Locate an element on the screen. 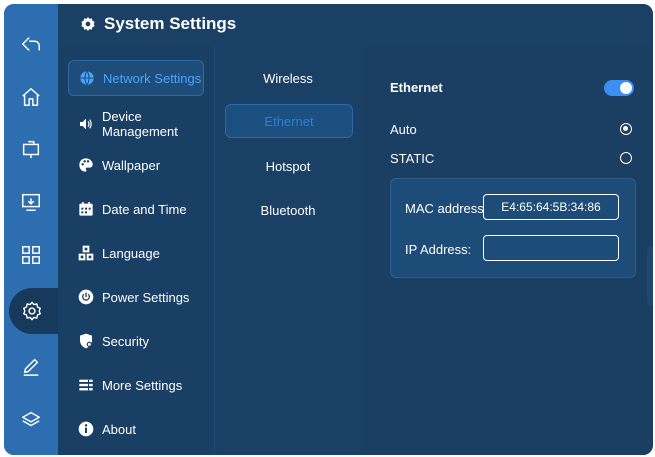  calendar-icon is located at coordinates (86, 209).